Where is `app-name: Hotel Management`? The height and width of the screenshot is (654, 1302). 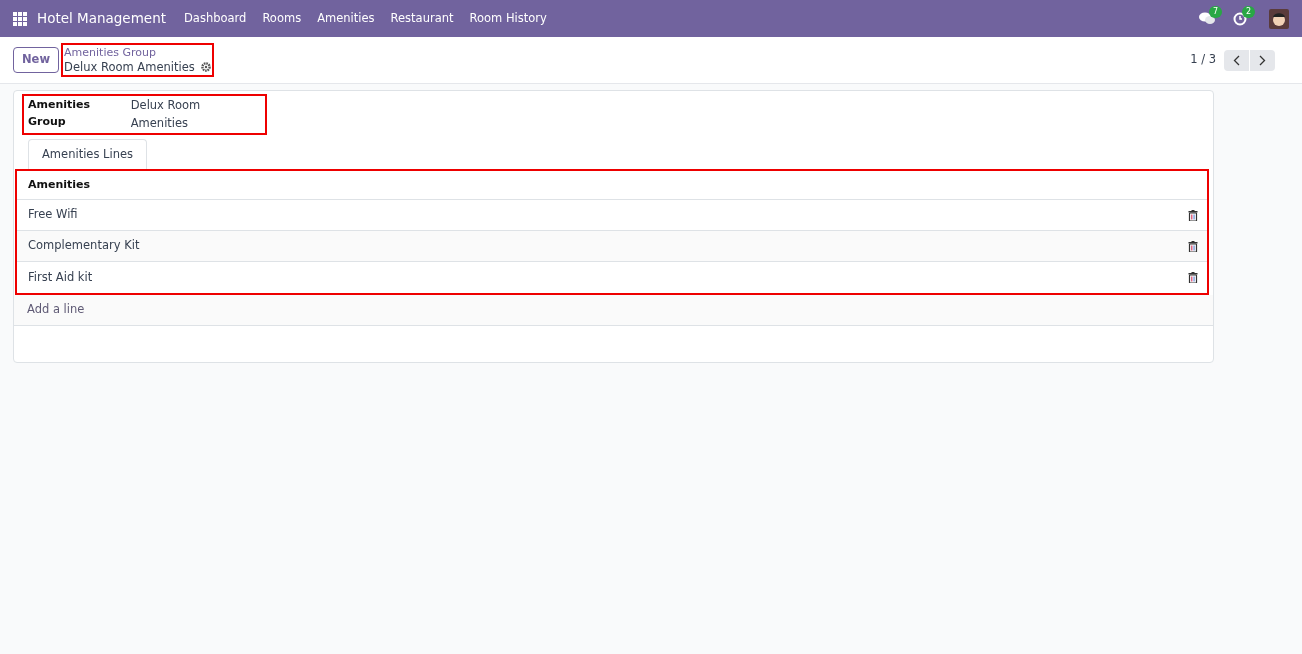
app-name: Hotel Management is located at coordinates (101, 18).